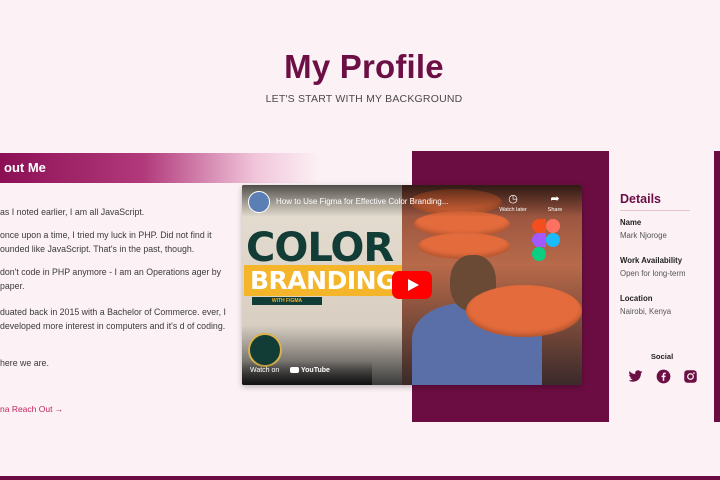 The image size is (720, 480). Describe the element at coordinates (513, 210) in the screenshot. I see `watch-later-label: Watch later` at that location.